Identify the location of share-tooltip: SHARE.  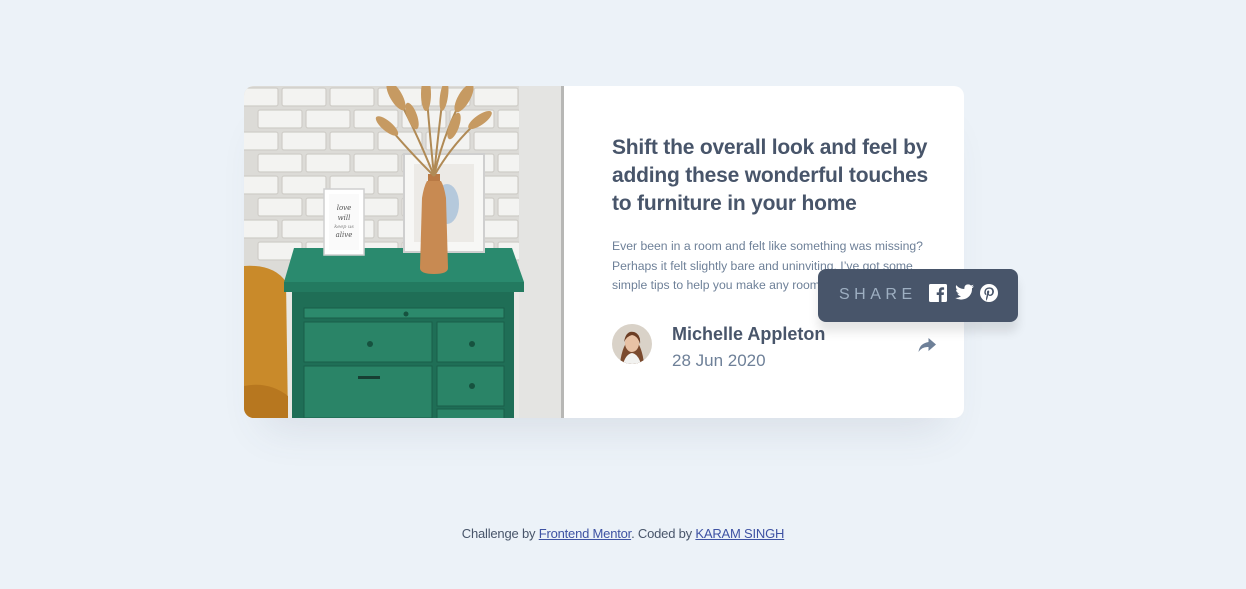
(918, 295).